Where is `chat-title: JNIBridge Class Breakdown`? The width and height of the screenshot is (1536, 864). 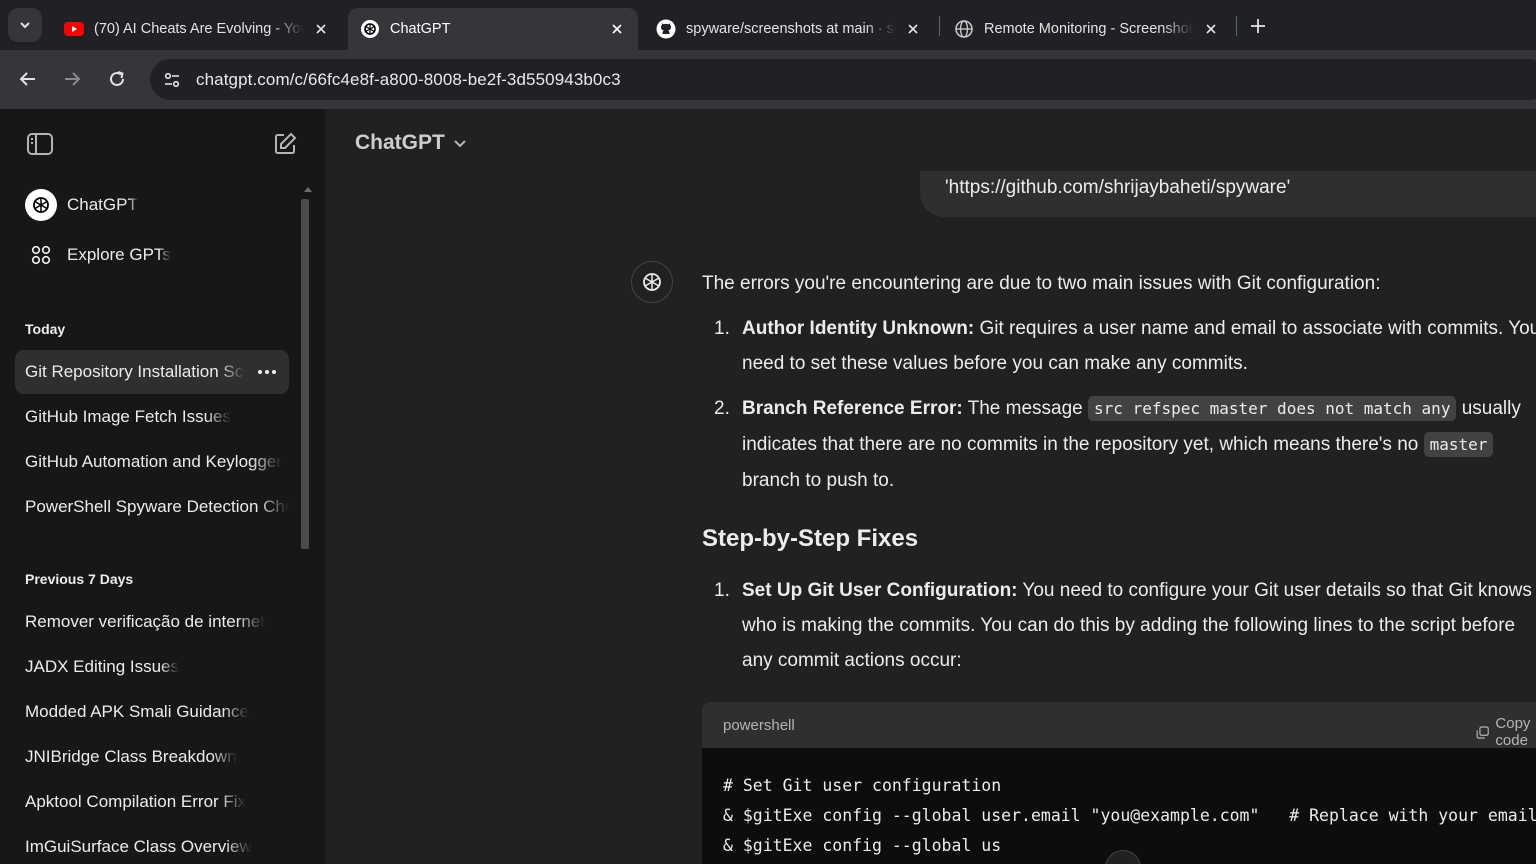
chat-title: JNIBridge Class Breakdown is located at coordinates (131, 756).